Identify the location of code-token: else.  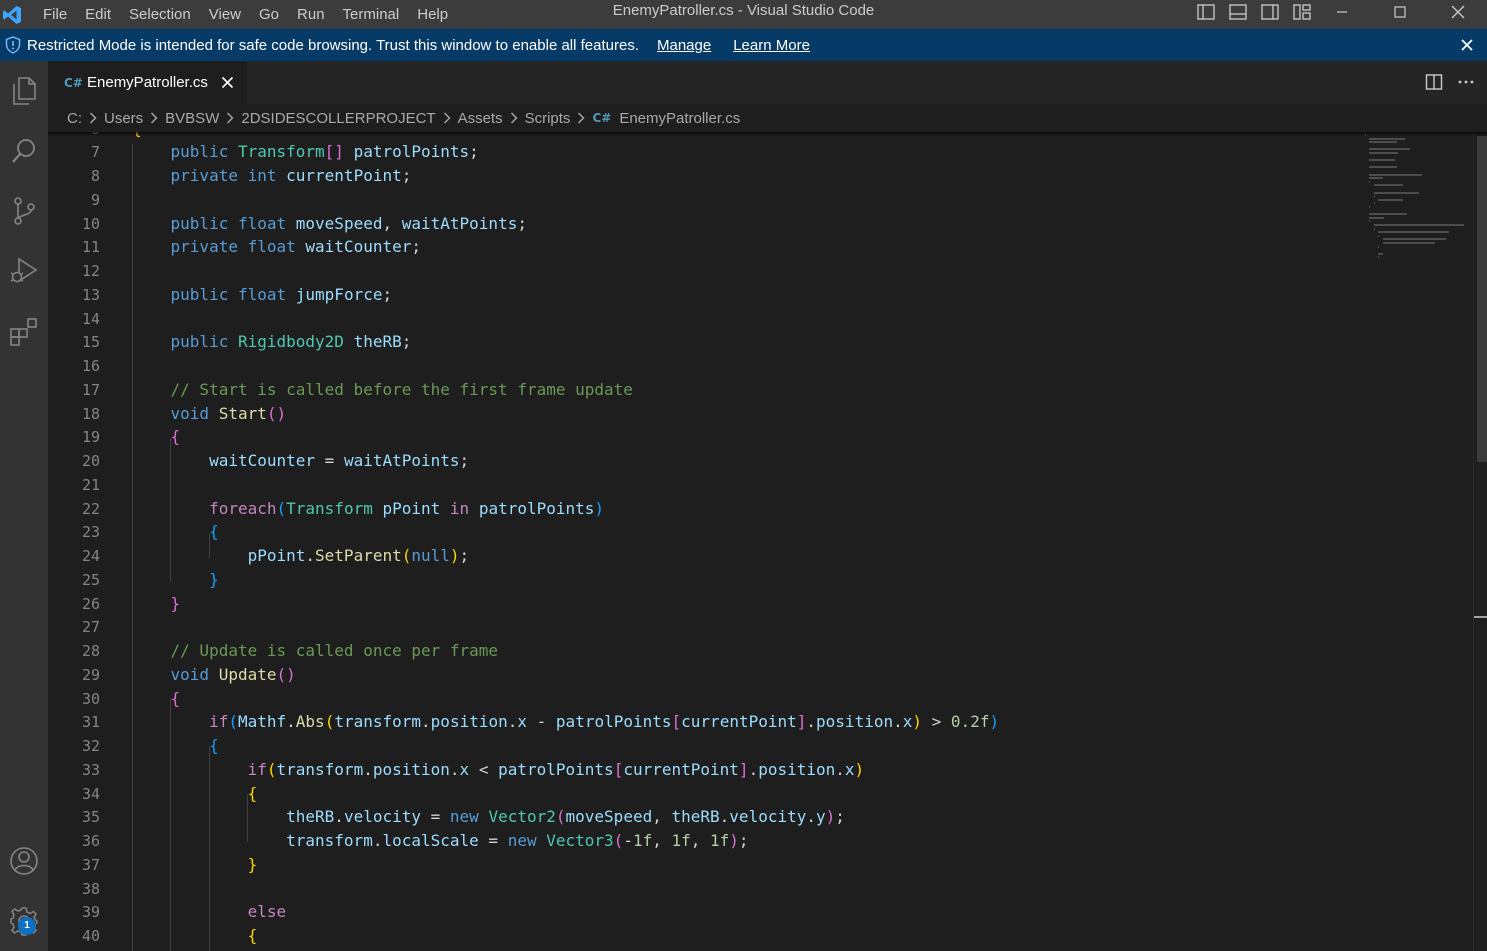
(209, 912).